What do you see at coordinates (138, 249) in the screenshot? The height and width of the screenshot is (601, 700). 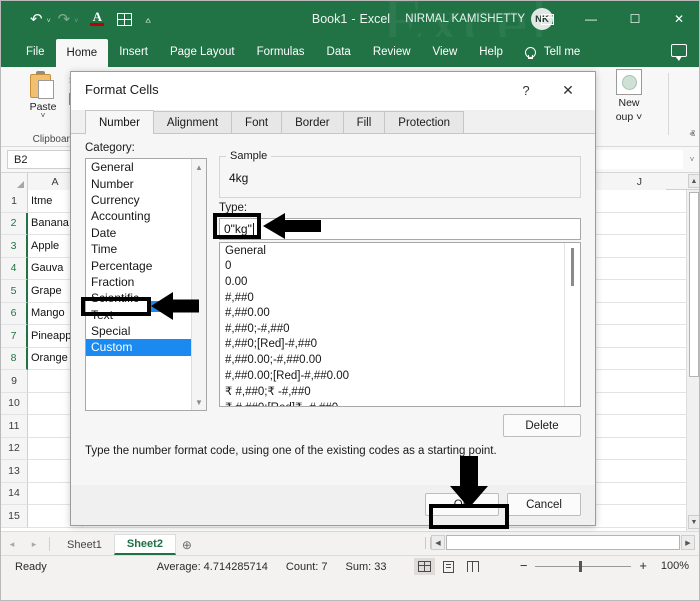 I see `category-item-time: Time` at bounding box center [138, 249].